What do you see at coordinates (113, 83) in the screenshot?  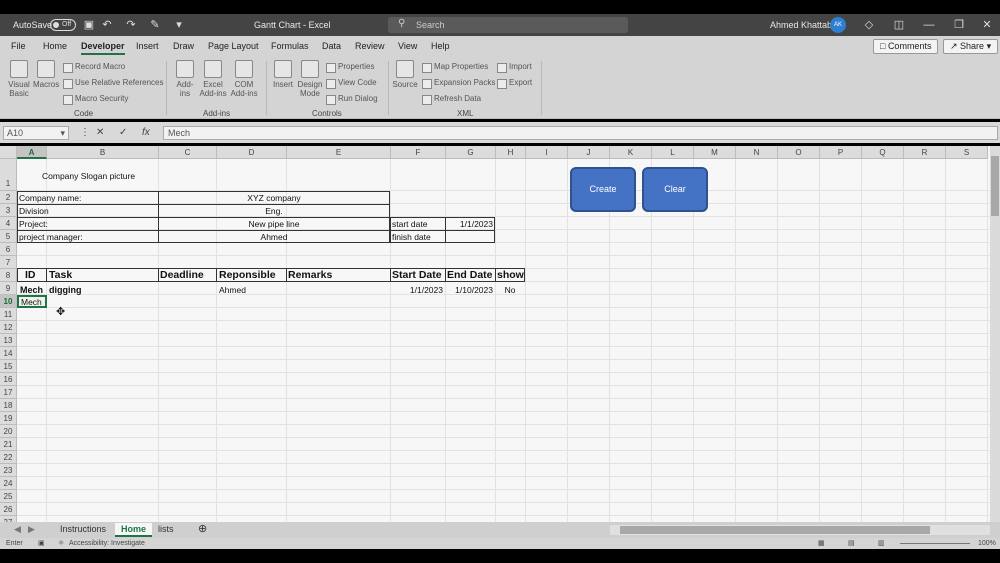 I see `use-relative-references-button: Use Relative References` at bounding box center [113, 83].